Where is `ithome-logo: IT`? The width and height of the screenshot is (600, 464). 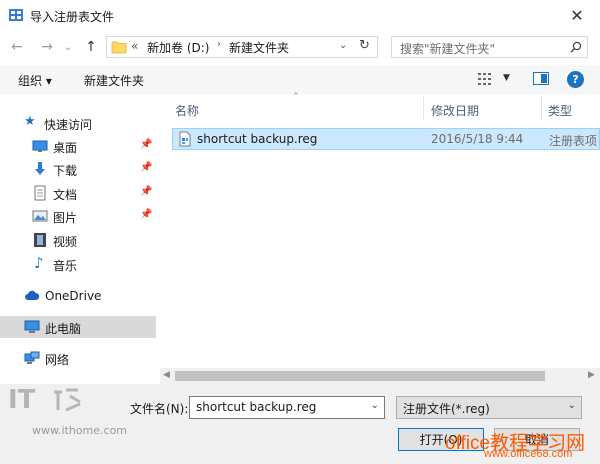
ithome-logo: IT is located at coordinates (22, 400).